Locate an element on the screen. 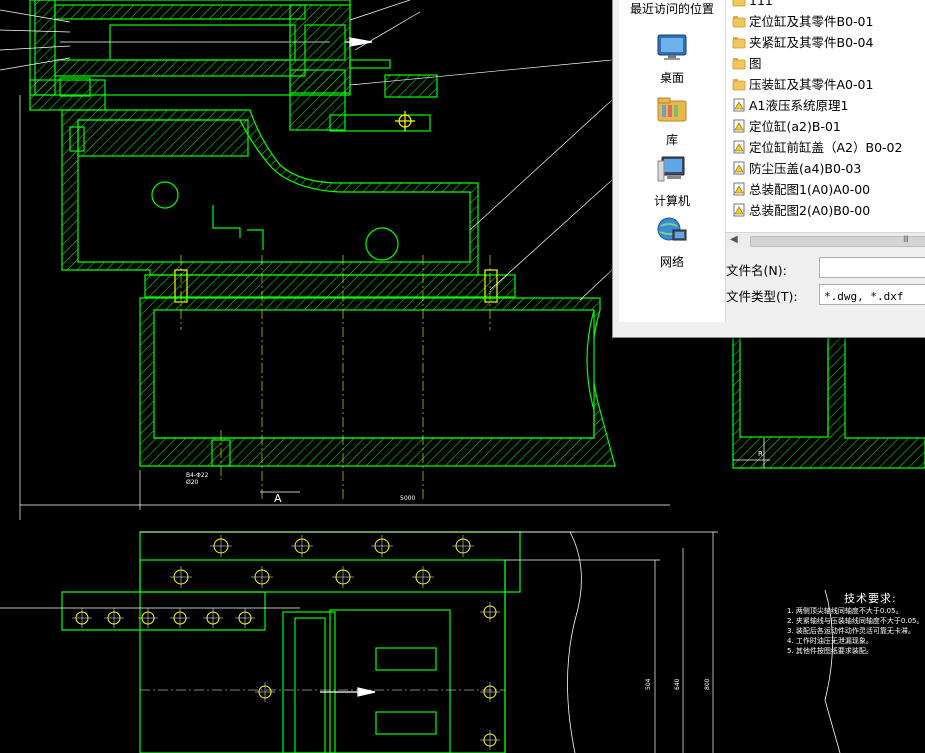  filename-input is located at coordinates (872, 267).